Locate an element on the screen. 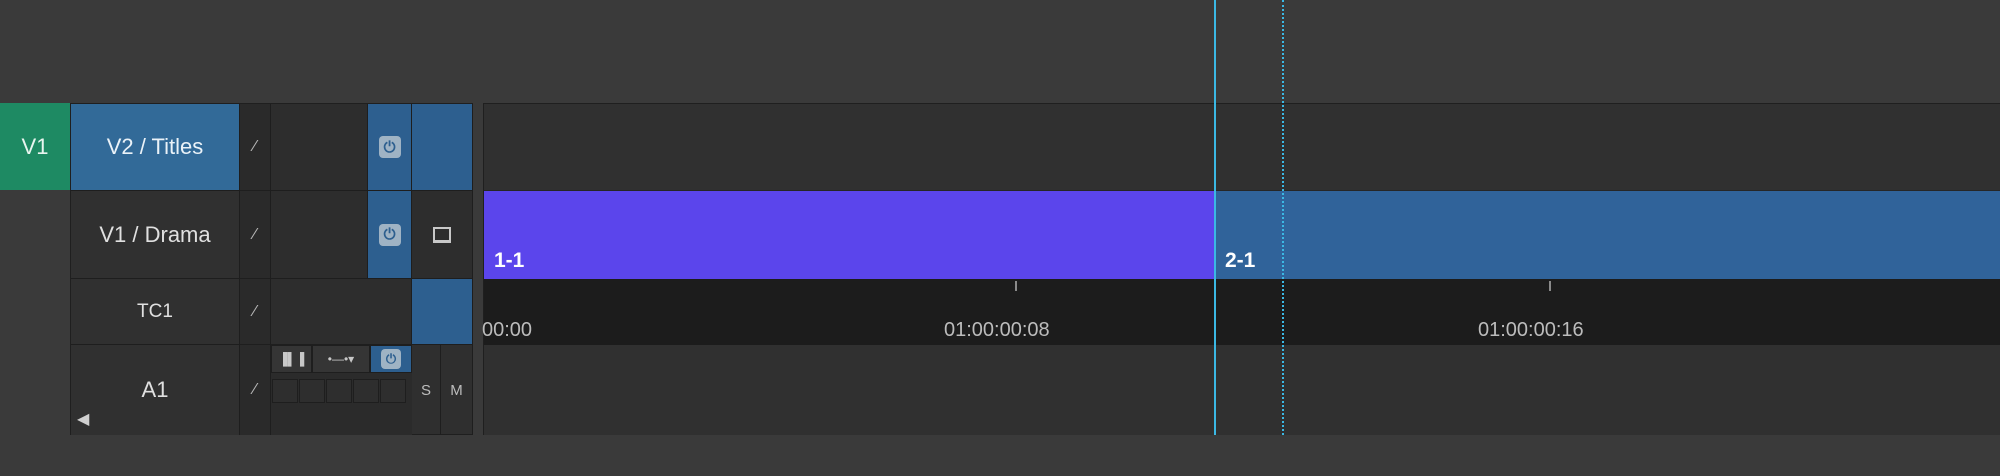  timecode-label: 00:00 is located at coordinates (507, 330).